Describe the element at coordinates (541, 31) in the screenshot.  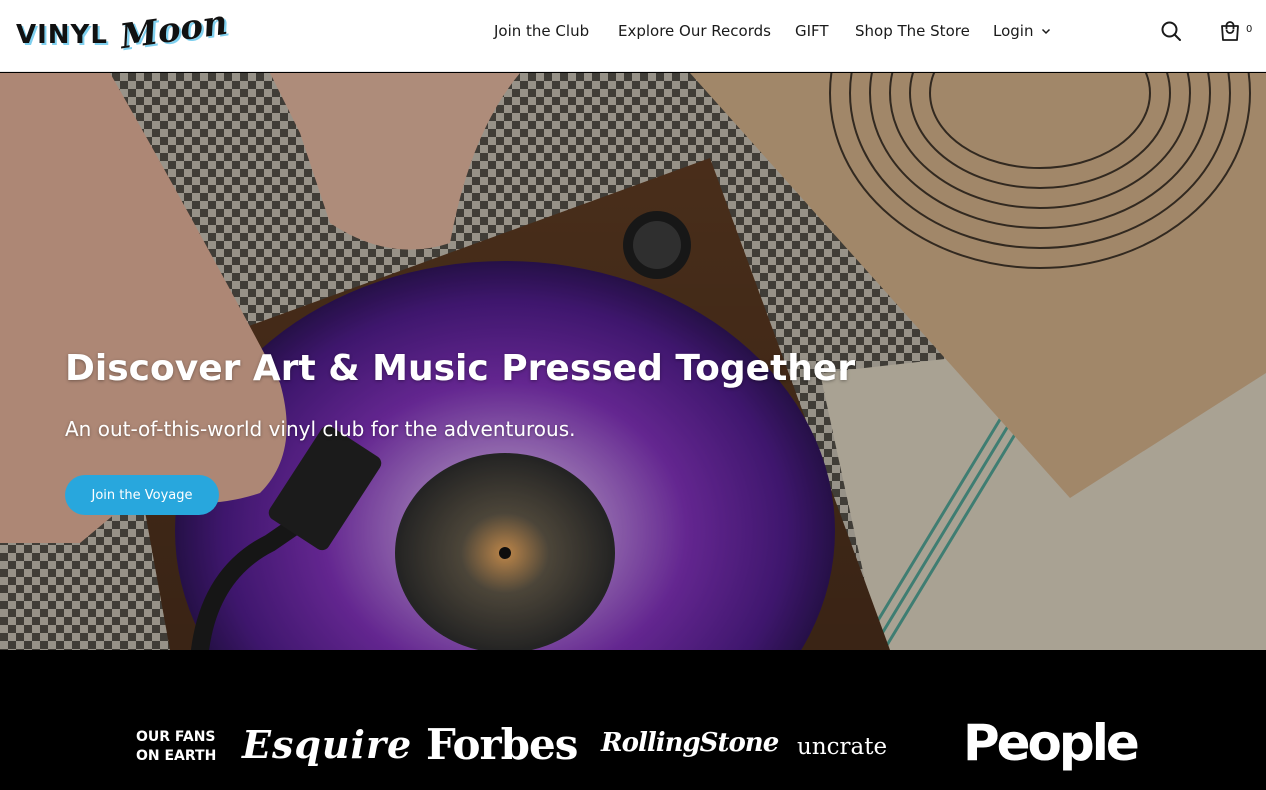
I see `nav-join-the-club: Join the Club` at that location.